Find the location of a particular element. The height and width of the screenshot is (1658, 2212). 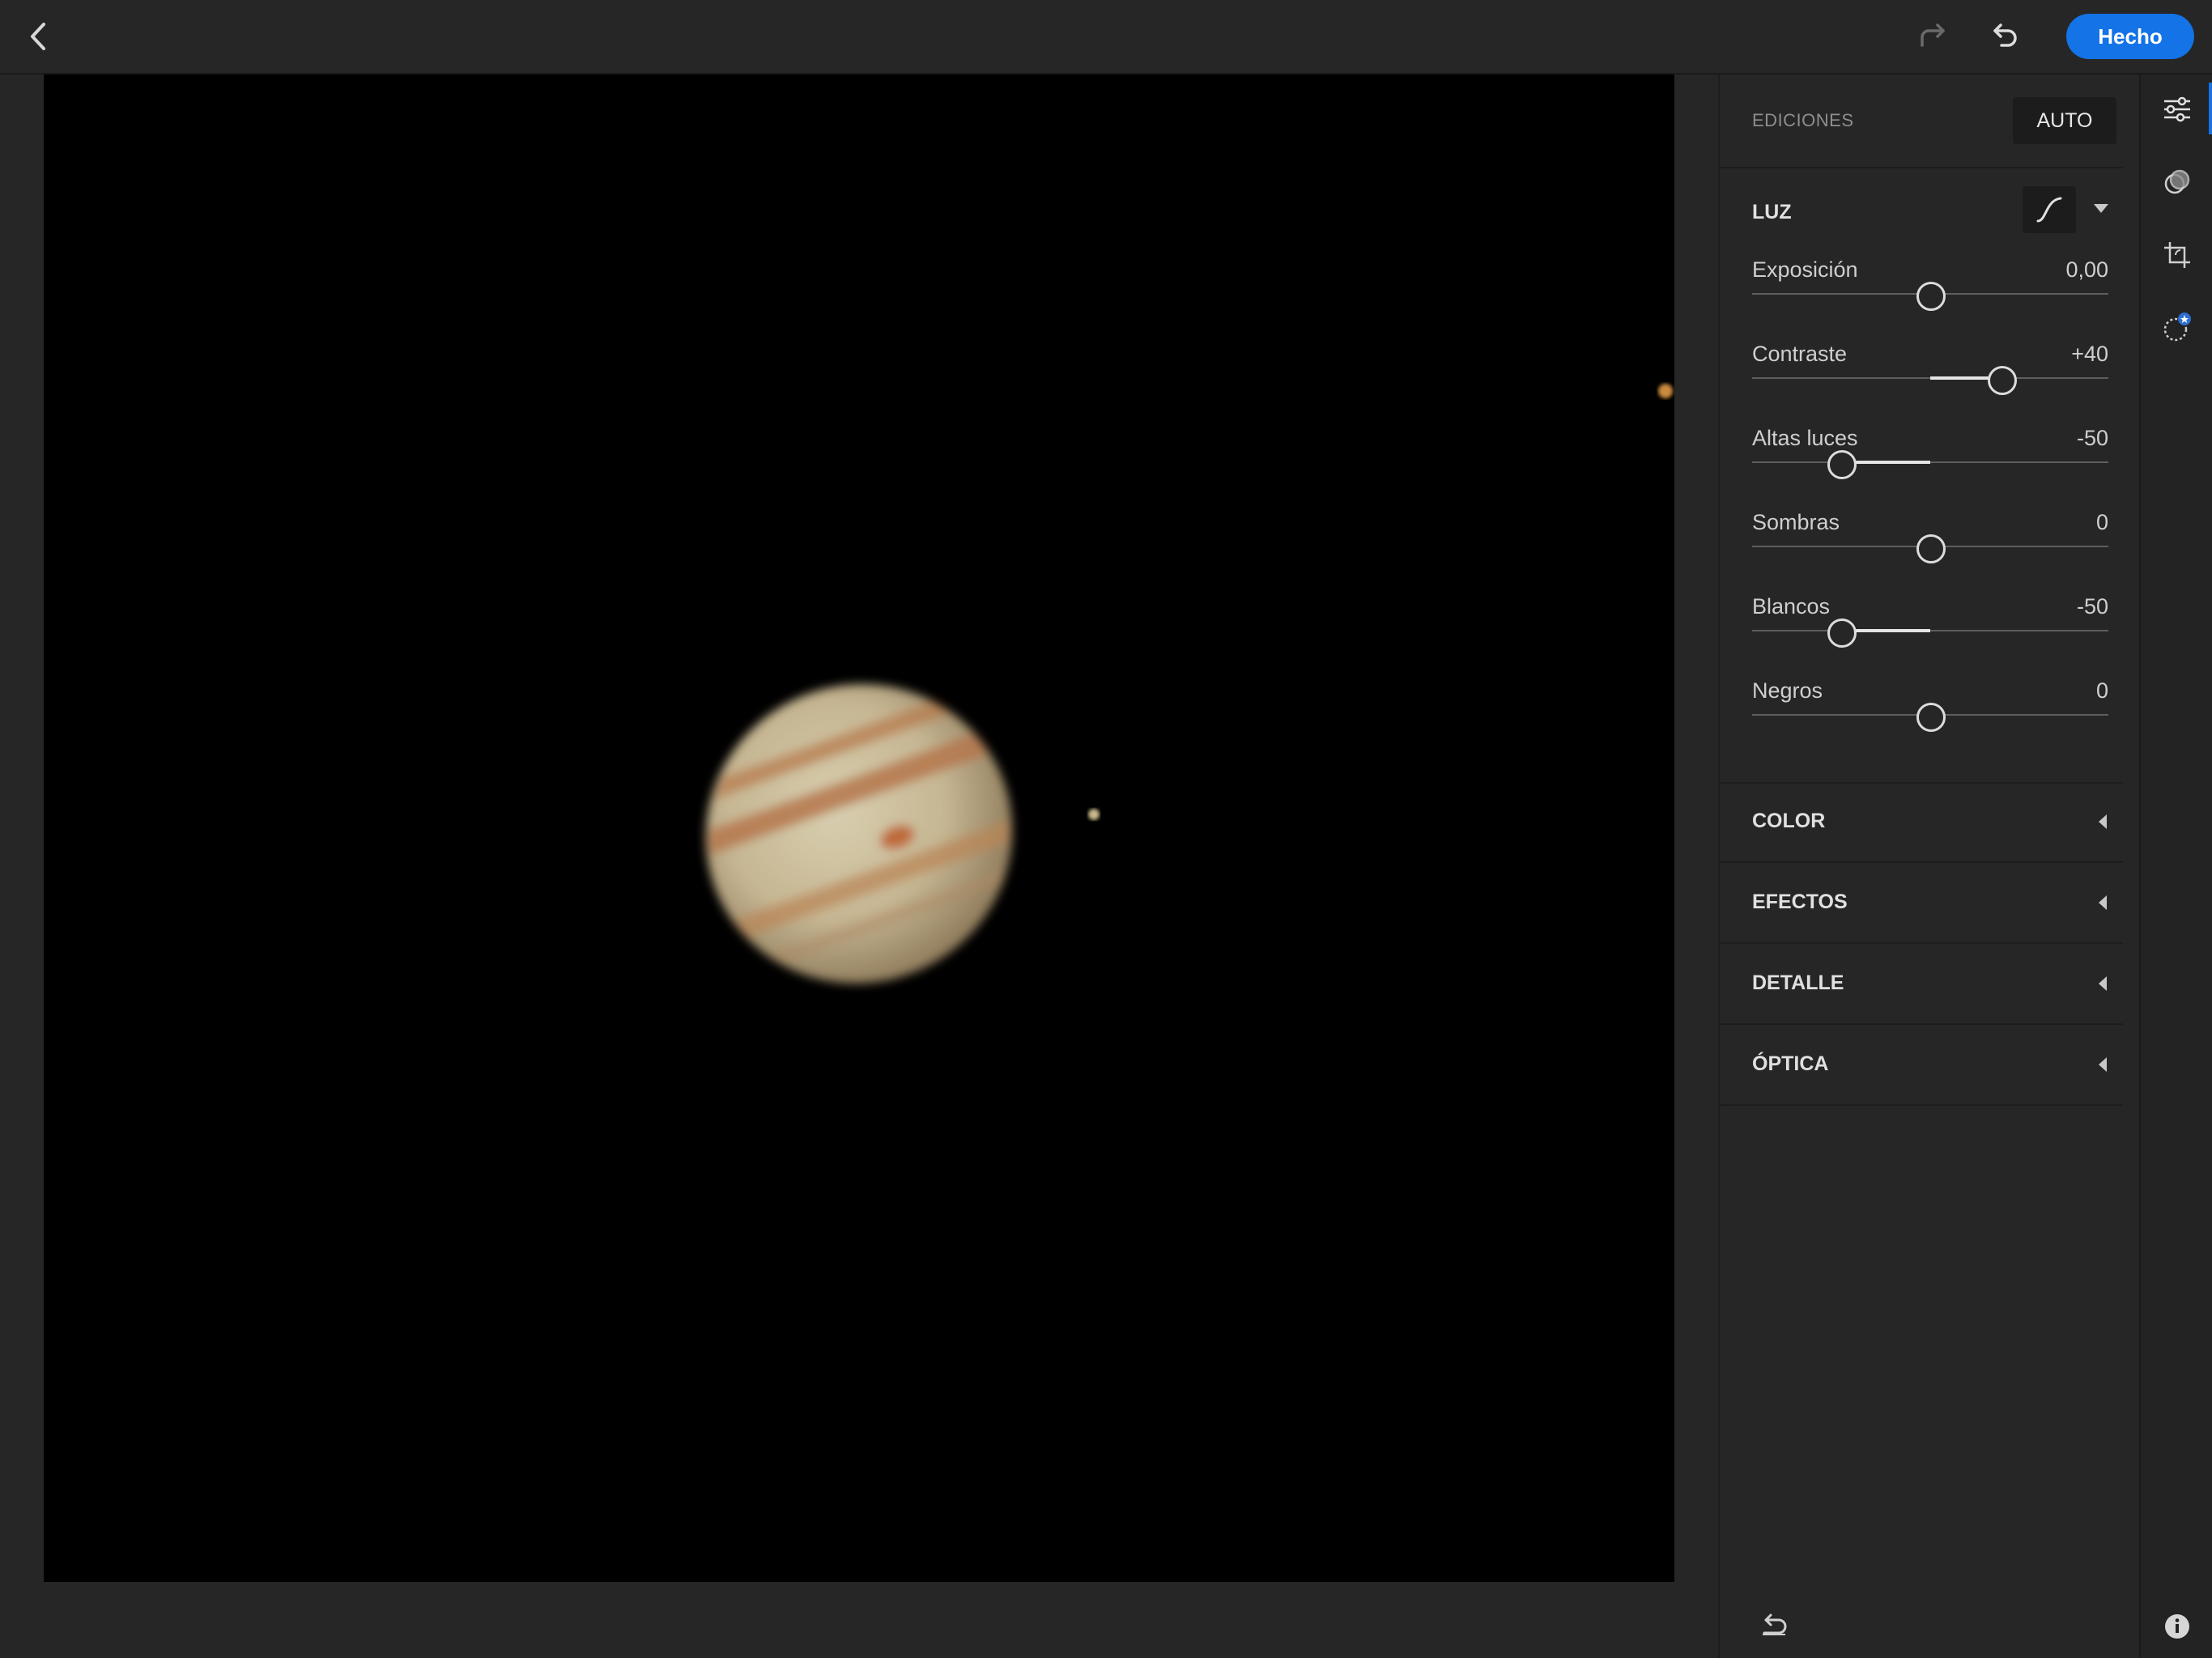

reset-button is located at coordinates (1774, 1624).